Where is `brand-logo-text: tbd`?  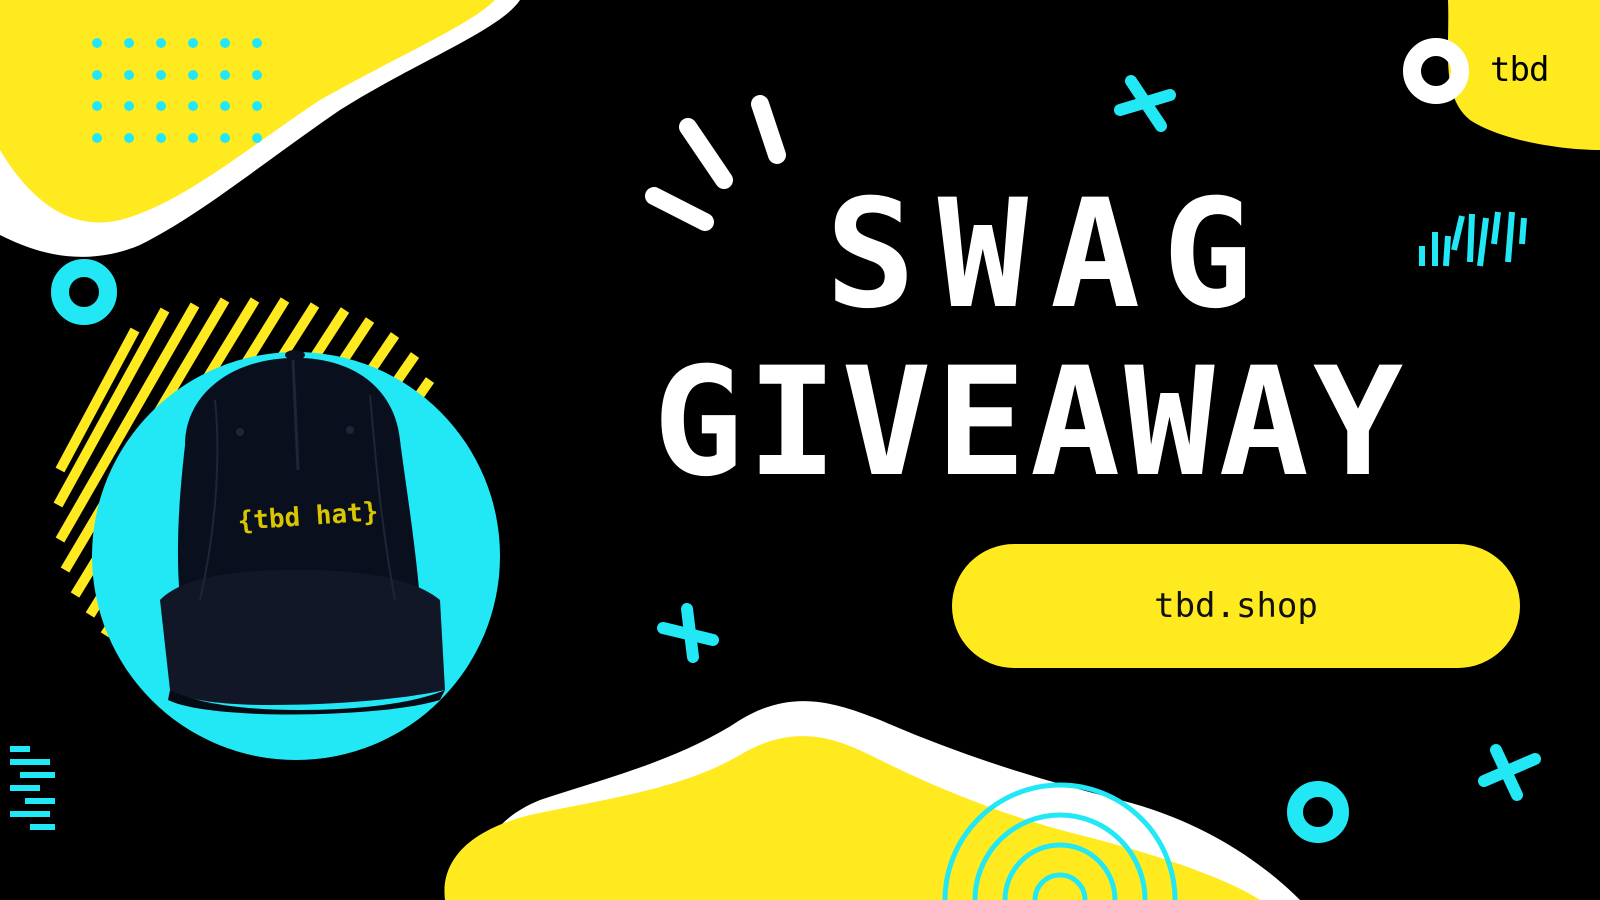 brand-logo-text: tbd is located at coordinates (1519, 70).